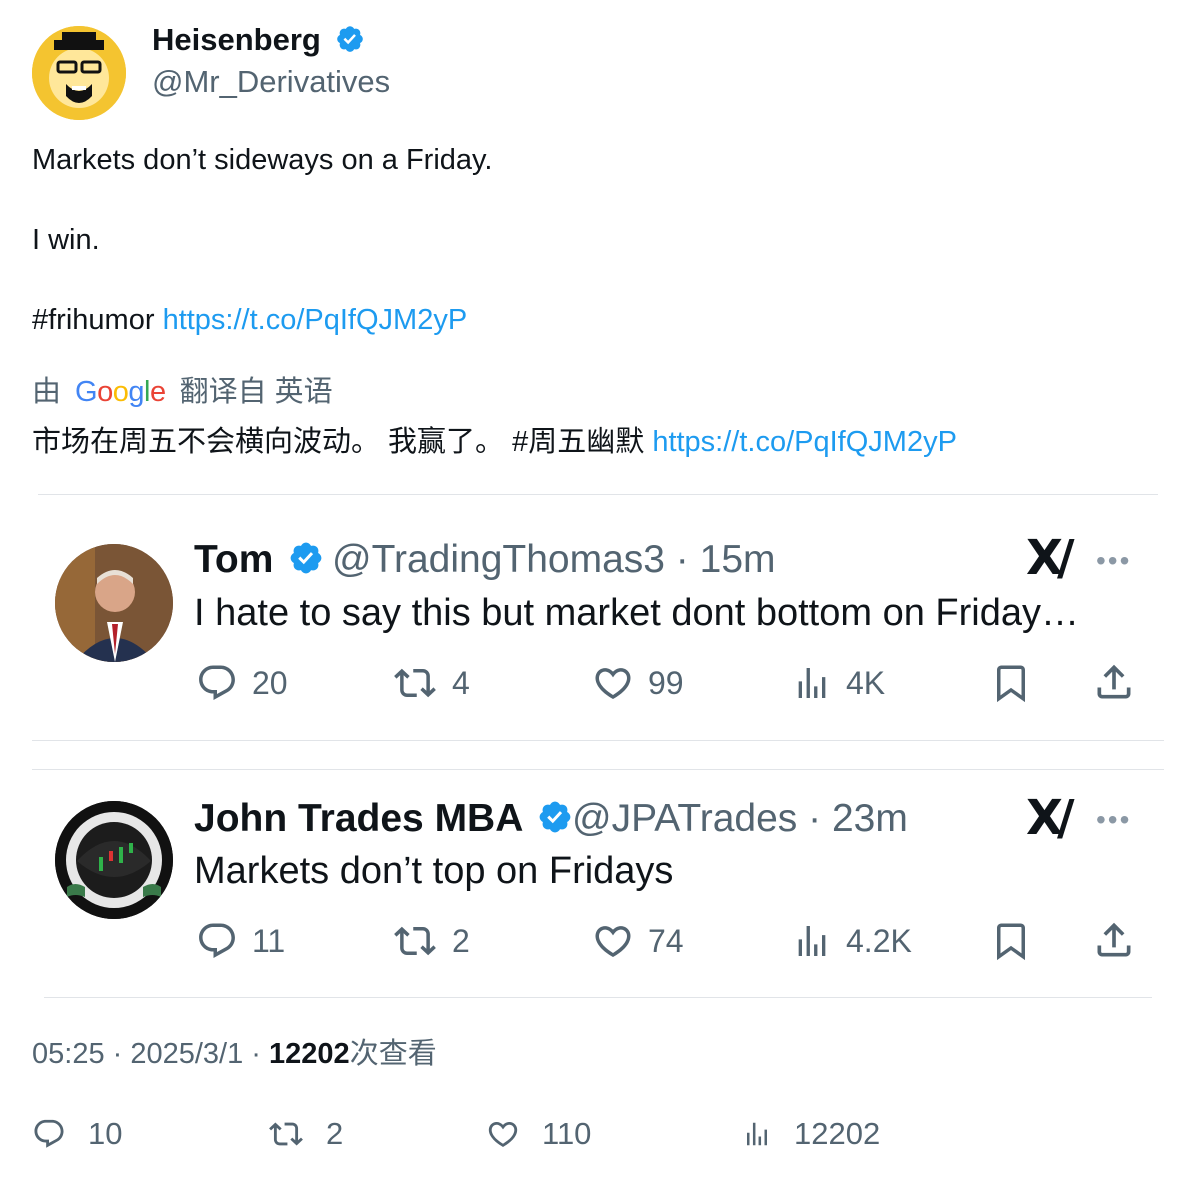  What do you see at coordinates (869, 818) in the screenshot?
I see `embedded-time: 23m` at bounding box center [869, 818].